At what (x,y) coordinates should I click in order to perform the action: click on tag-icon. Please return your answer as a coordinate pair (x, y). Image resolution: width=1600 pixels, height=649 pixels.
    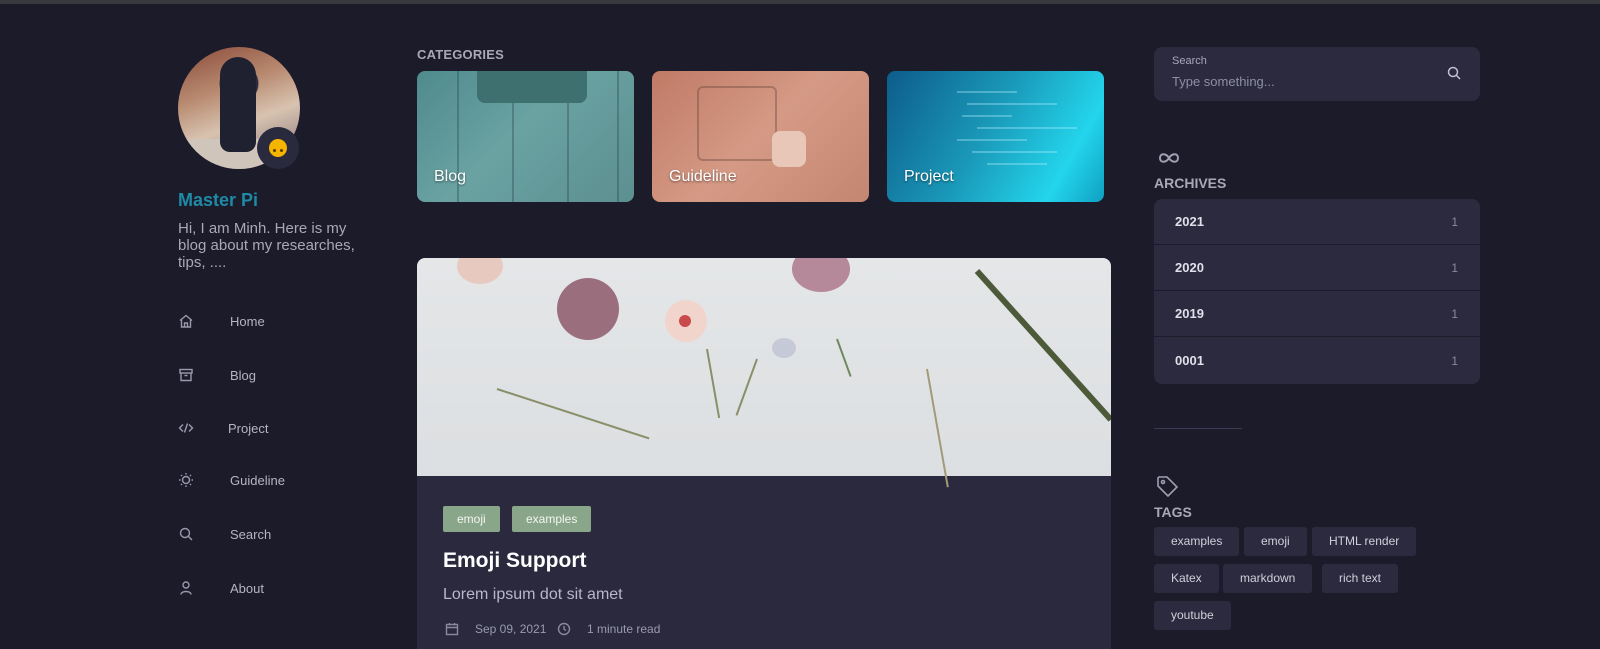
    Looking at the image, I should click on (1167, 486).